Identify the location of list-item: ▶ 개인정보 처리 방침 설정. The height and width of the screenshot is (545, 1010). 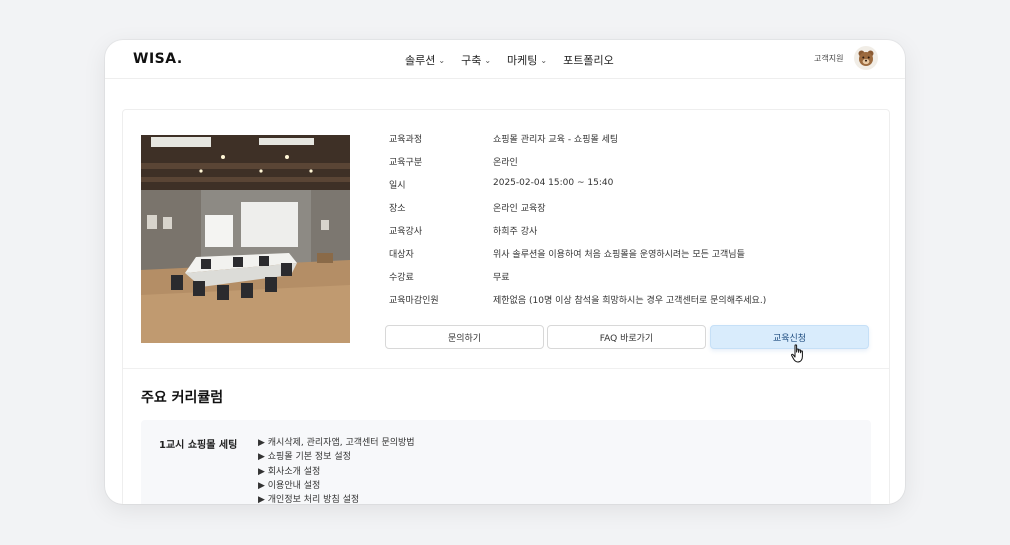
(309, 499).